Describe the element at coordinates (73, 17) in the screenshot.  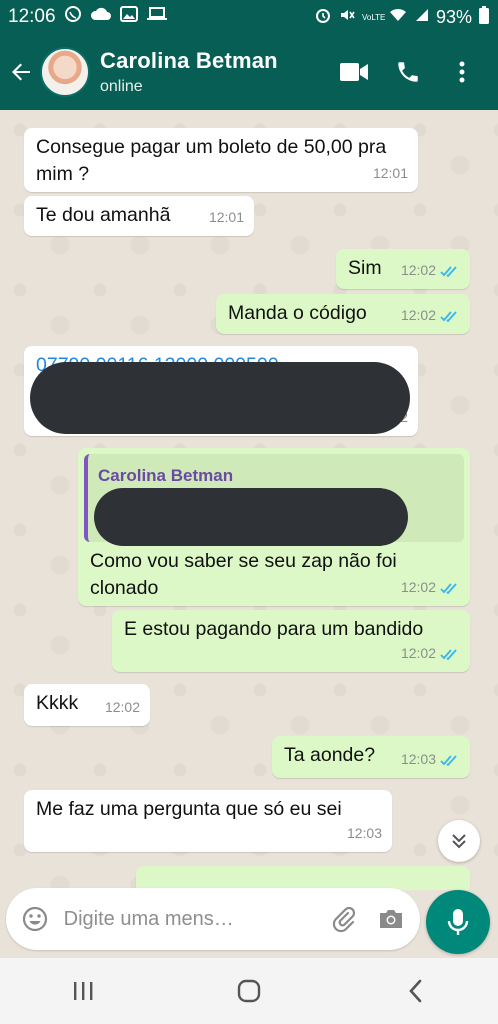
I see `whatsapp-icon` at that location.